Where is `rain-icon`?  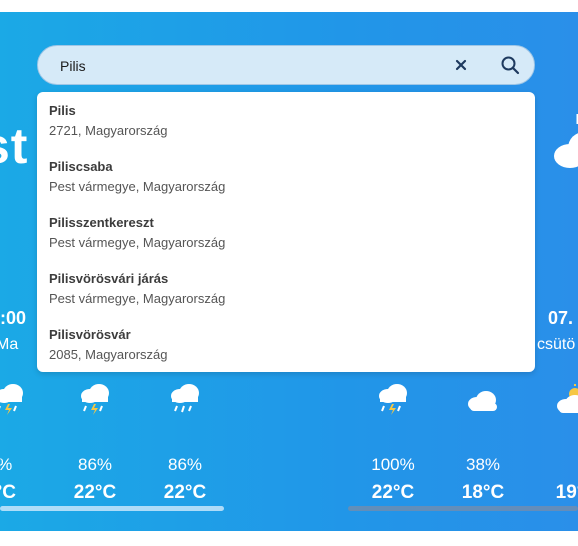 rain-icon is located at coordinates (185, 398).